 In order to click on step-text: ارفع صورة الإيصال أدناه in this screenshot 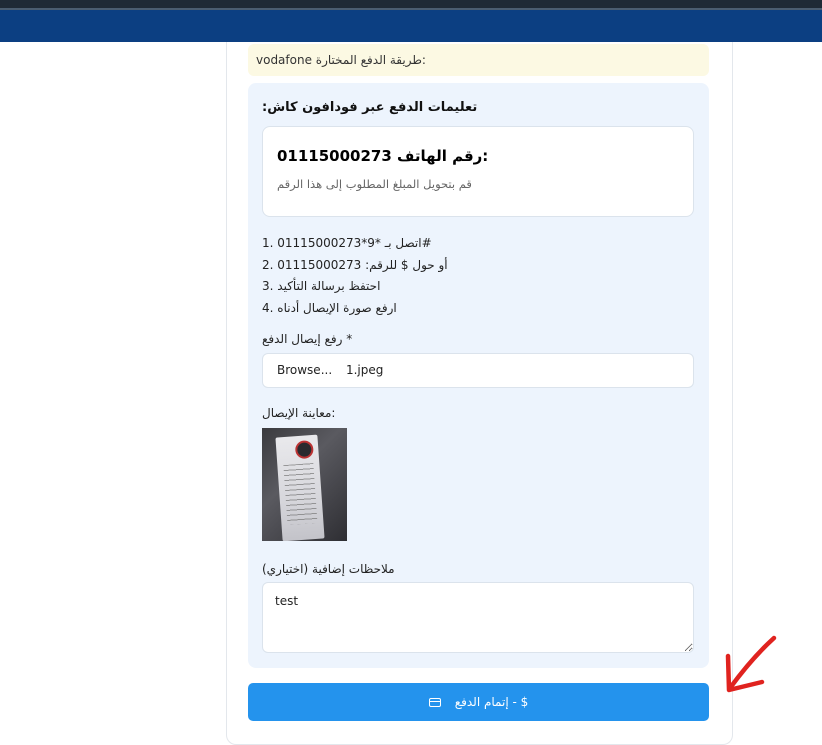, I will do `click(337, 307)`.